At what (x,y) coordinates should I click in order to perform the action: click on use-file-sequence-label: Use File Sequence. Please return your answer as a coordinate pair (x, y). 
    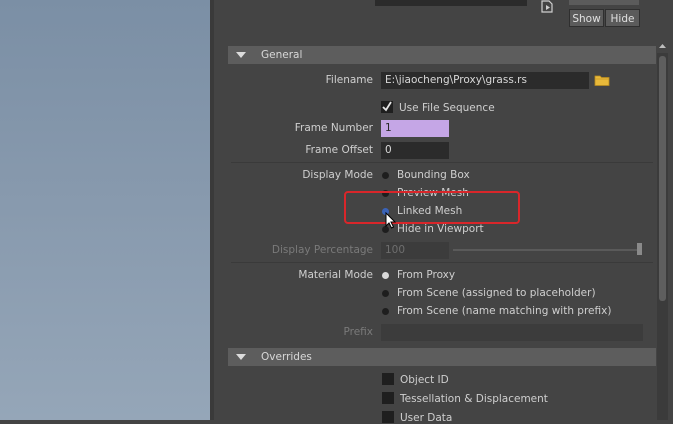
    Looking at the image, I should click on (447, 108).